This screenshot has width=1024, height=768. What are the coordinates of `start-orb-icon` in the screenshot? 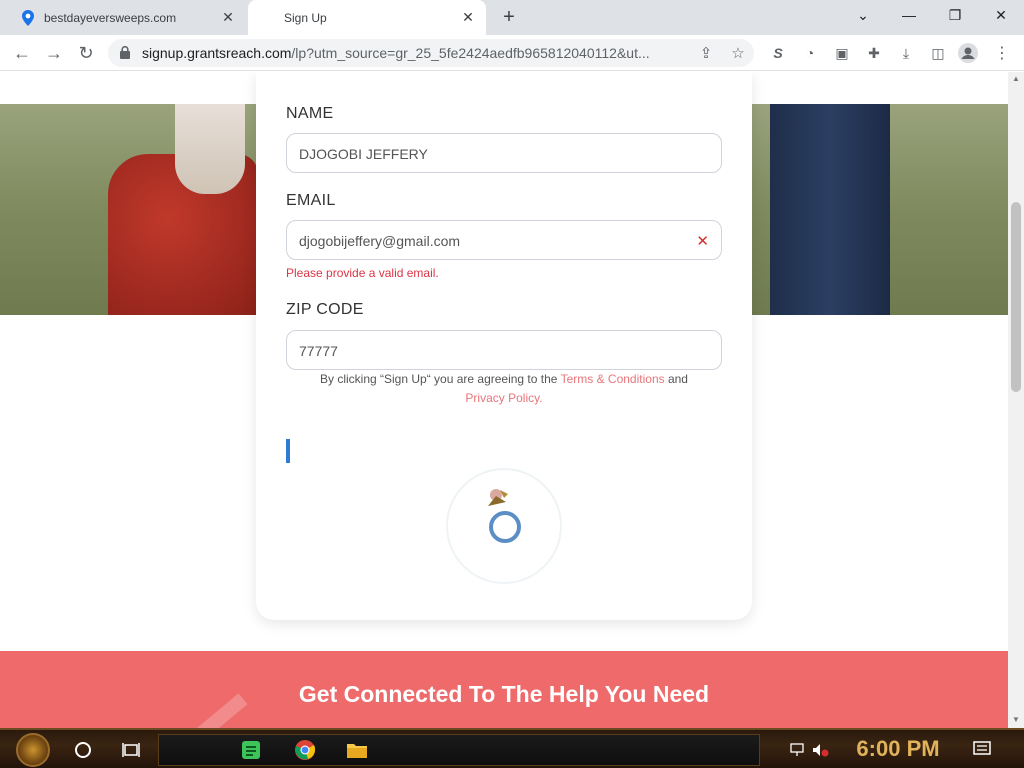 It's located at (33, 750).